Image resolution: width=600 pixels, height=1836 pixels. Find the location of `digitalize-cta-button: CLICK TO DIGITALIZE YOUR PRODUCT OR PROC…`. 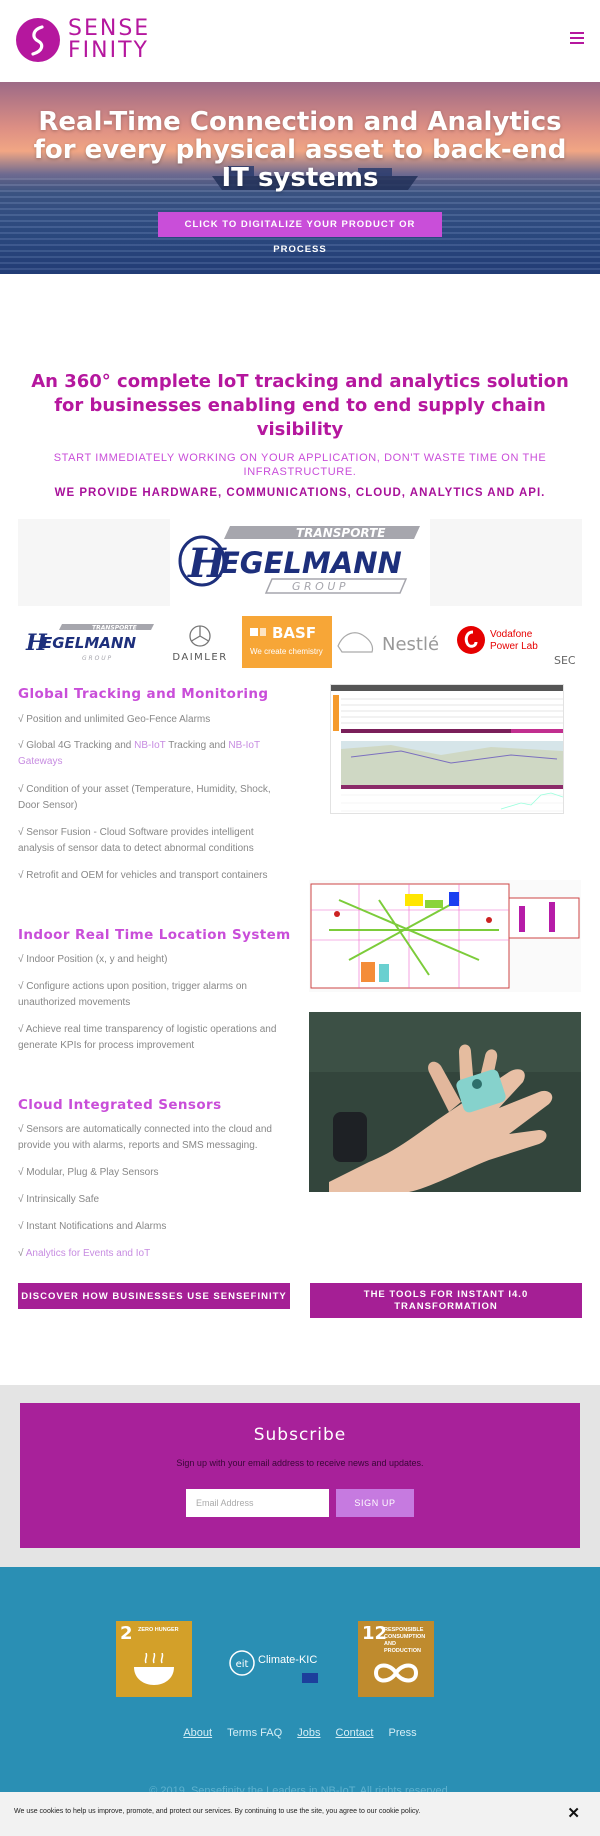

digitalize-cta-button: CLICK TO DIGITALIZE YOUR PRODUCT OR PROC… is located at coordinates (300, 233).